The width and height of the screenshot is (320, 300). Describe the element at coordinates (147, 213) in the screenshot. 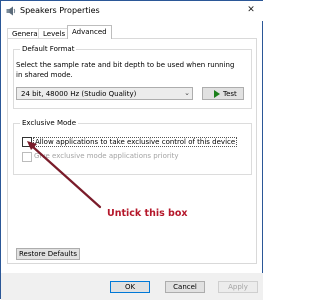

I see `annotation-text: Untick this box` at that location.